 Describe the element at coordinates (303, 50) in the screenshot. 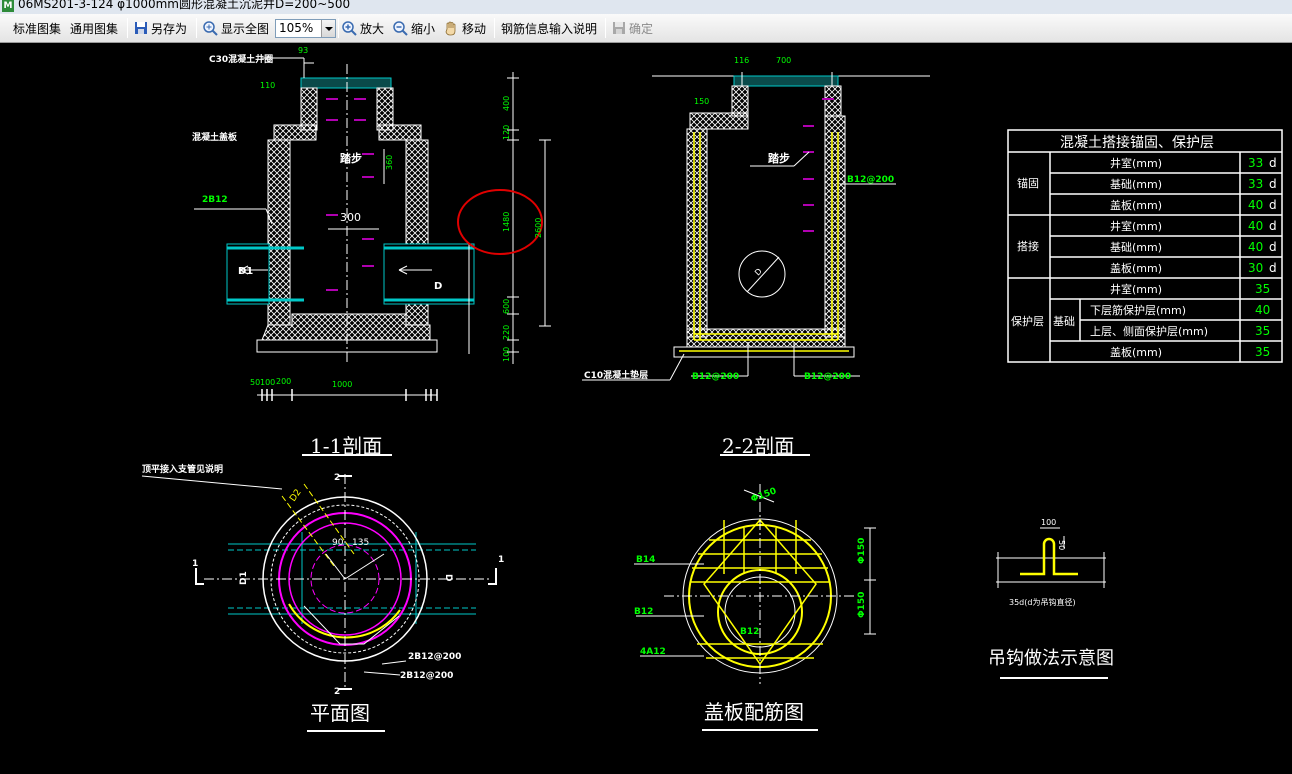

I see `dim-93: 93` at that location.